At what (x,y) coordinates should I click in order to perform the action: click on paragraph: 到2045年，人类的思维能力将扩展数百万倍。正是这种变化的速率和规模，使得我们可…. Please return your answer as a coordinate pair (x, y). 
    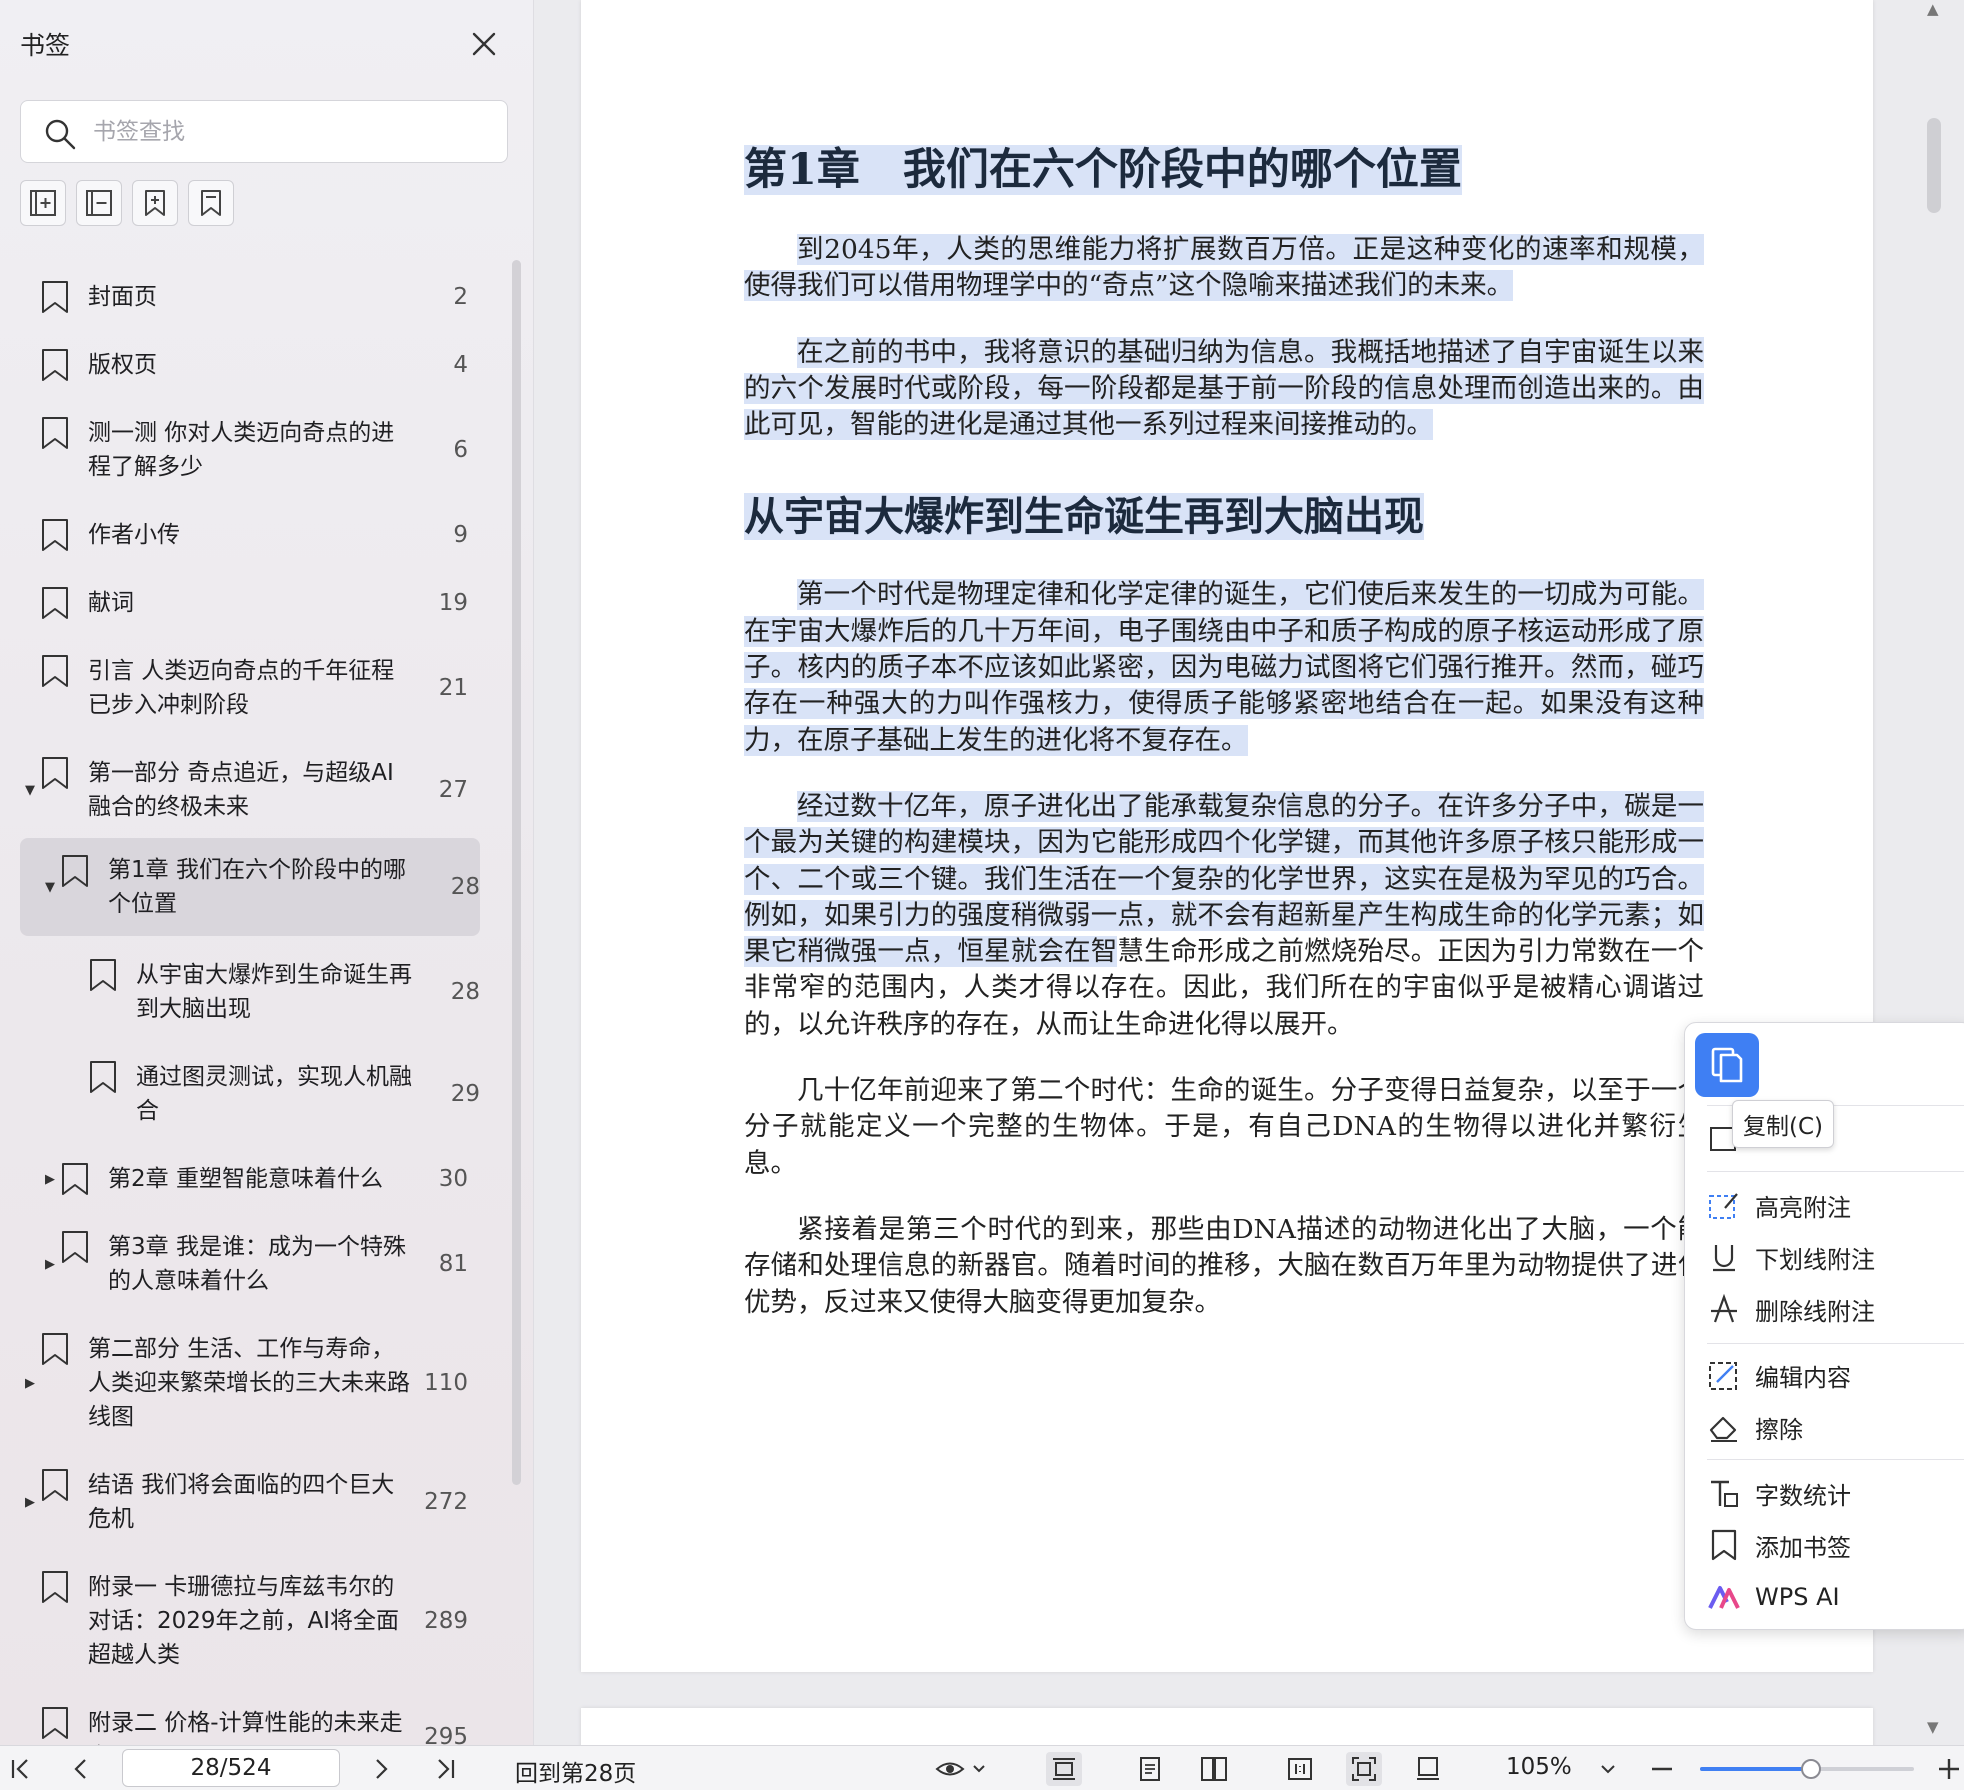
    Looking at the image, I should click on (1224, 268).